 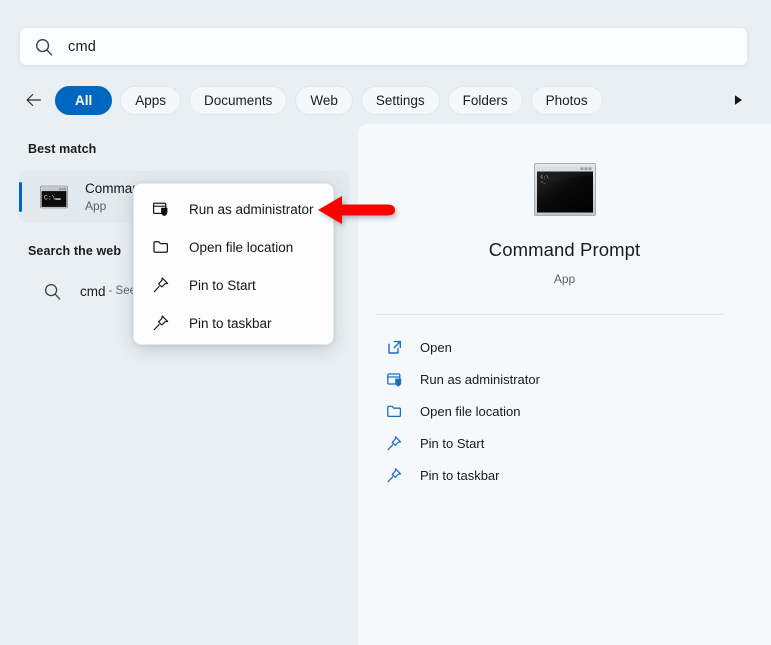 I want to click on web-result-query: cmd, so click(x=93, y=291).